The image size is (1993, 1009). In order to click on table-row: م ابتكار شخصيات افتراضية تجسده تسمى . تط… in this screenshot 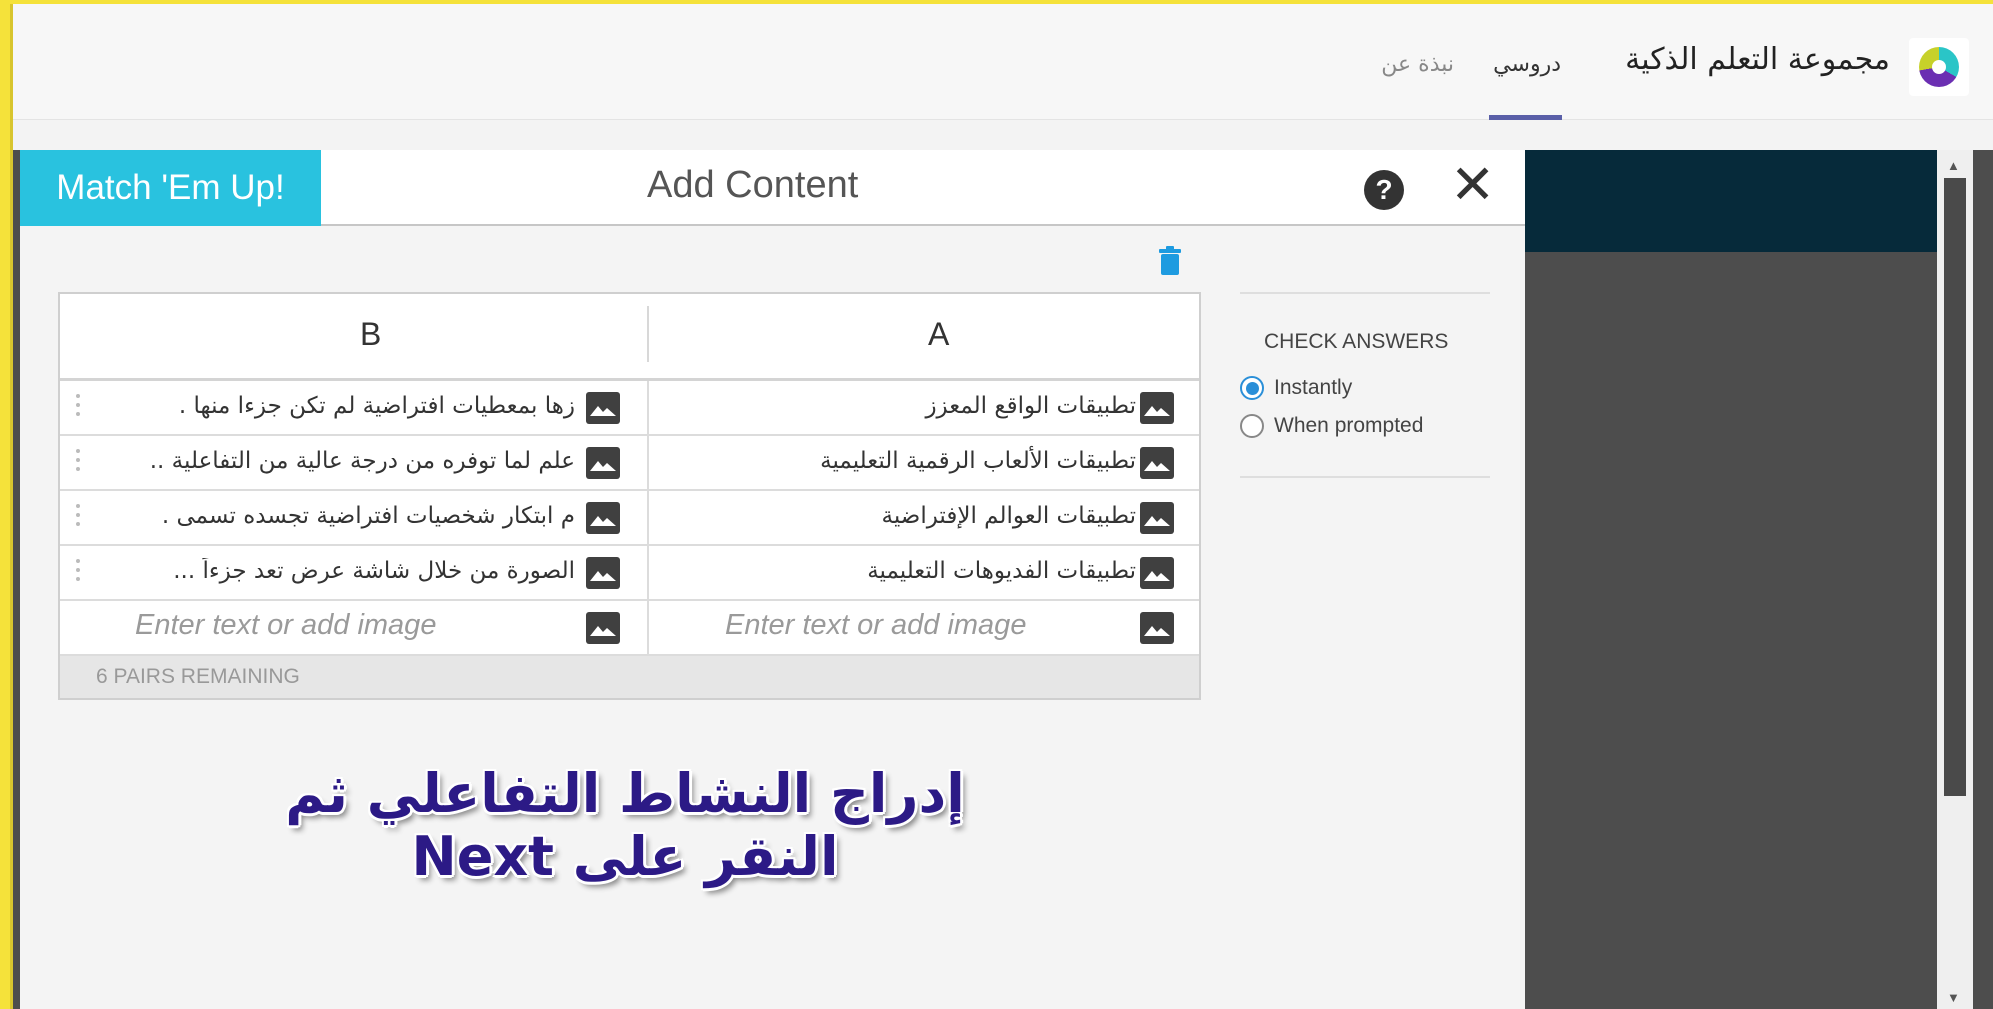, I will do `click(629, 518)`.